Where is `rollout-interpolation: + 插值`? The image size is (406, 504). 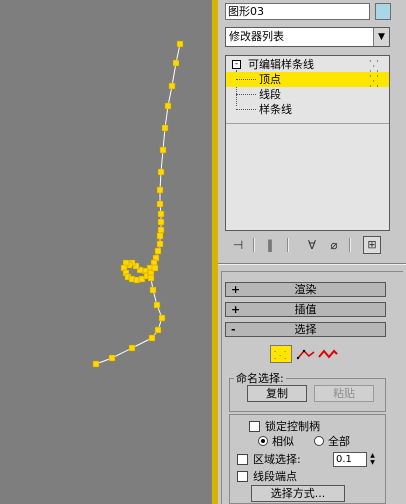
rollout-interpolation: + 插值 is located at coordinates (305, 309).